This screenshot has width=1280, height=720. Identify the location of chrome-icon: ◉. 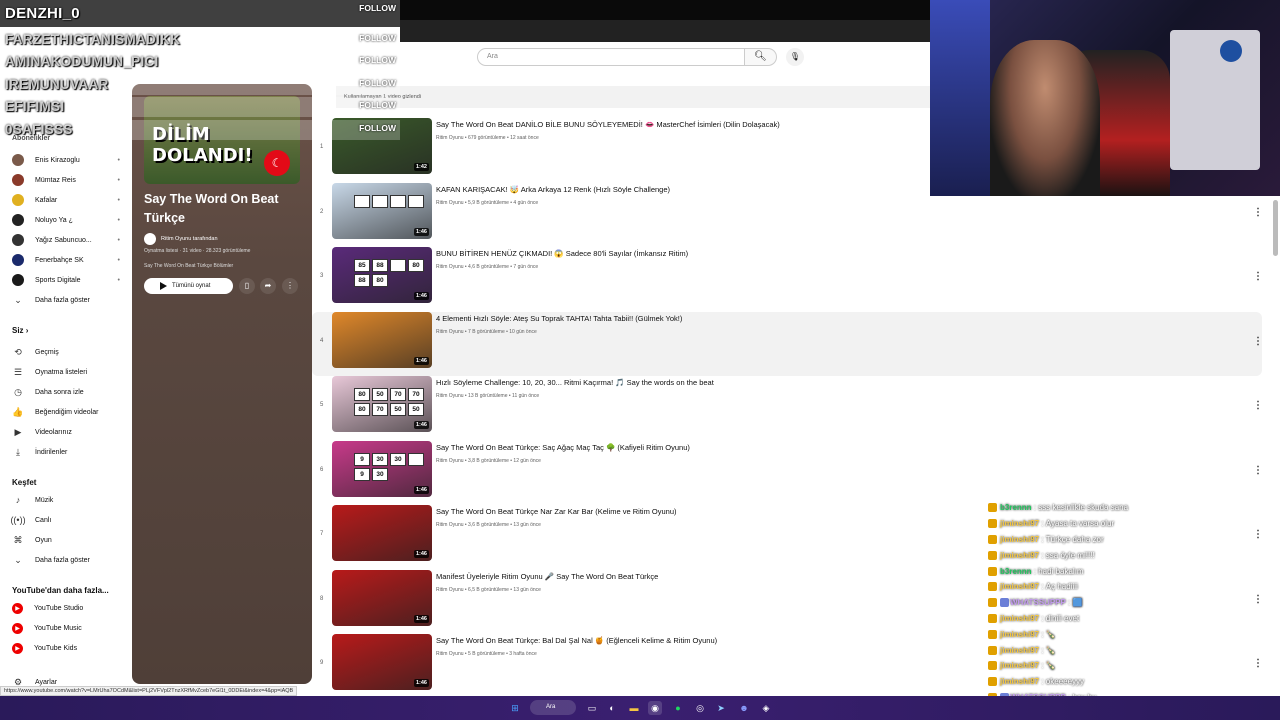
(655, 708).